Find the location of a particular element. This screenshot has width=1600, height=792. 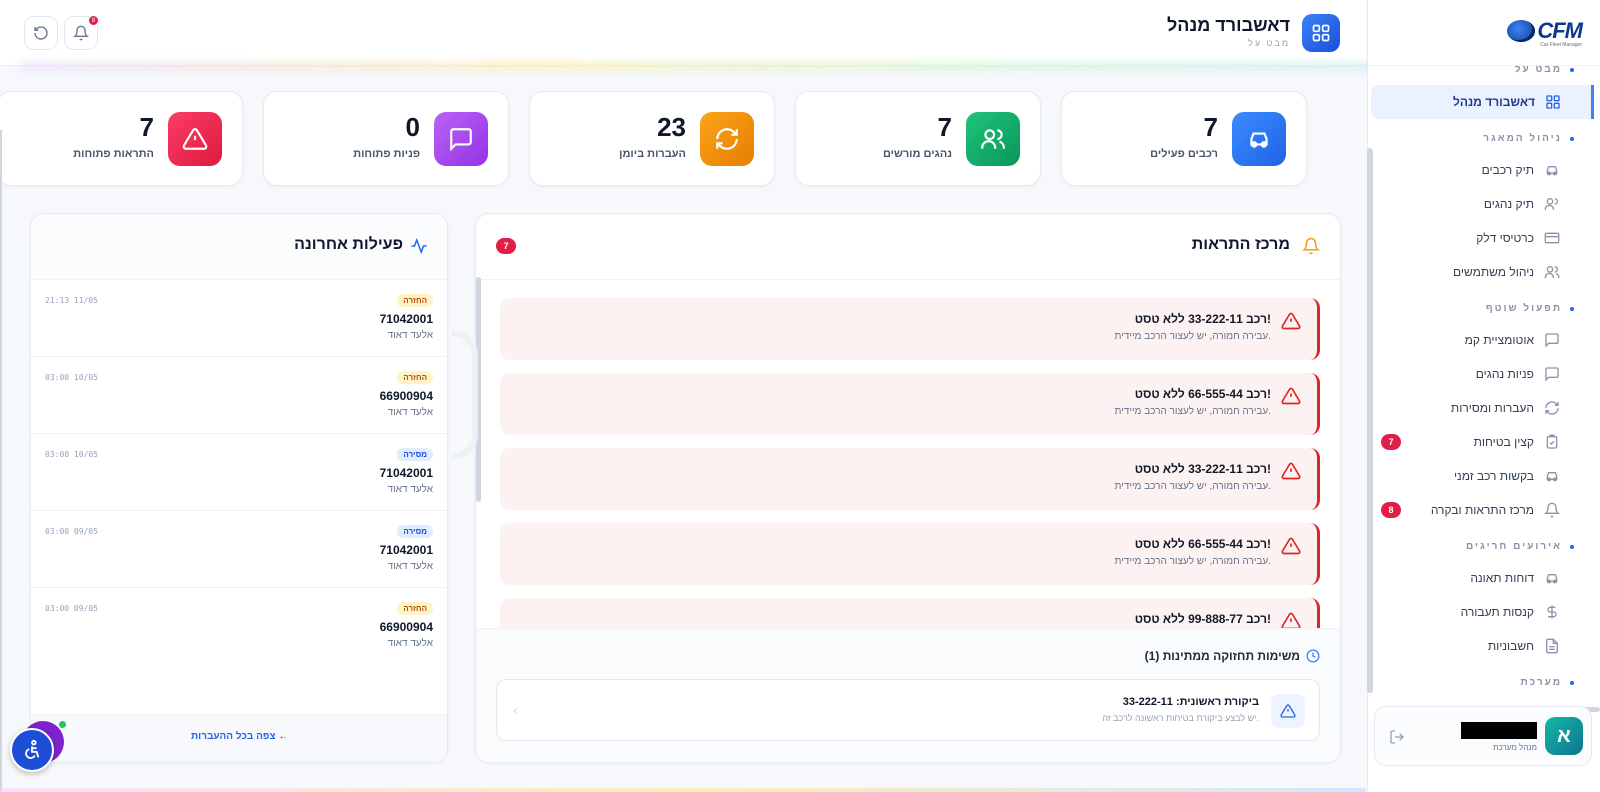

app-logo: CFM Car Fleet Manager is located at coordinates (1484, 33).